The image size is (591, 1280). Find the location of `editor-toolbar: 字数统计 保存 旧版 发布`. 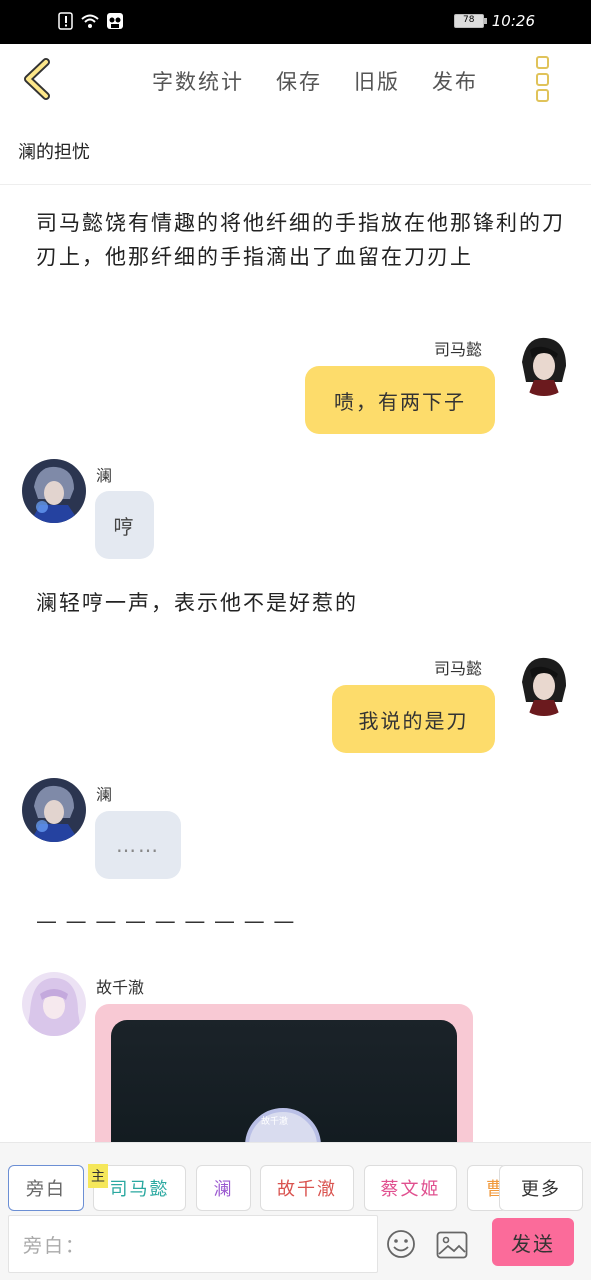

editor-toolbar: 字数统计 保存 旧版 发布 is located at coordinates (295, 80).